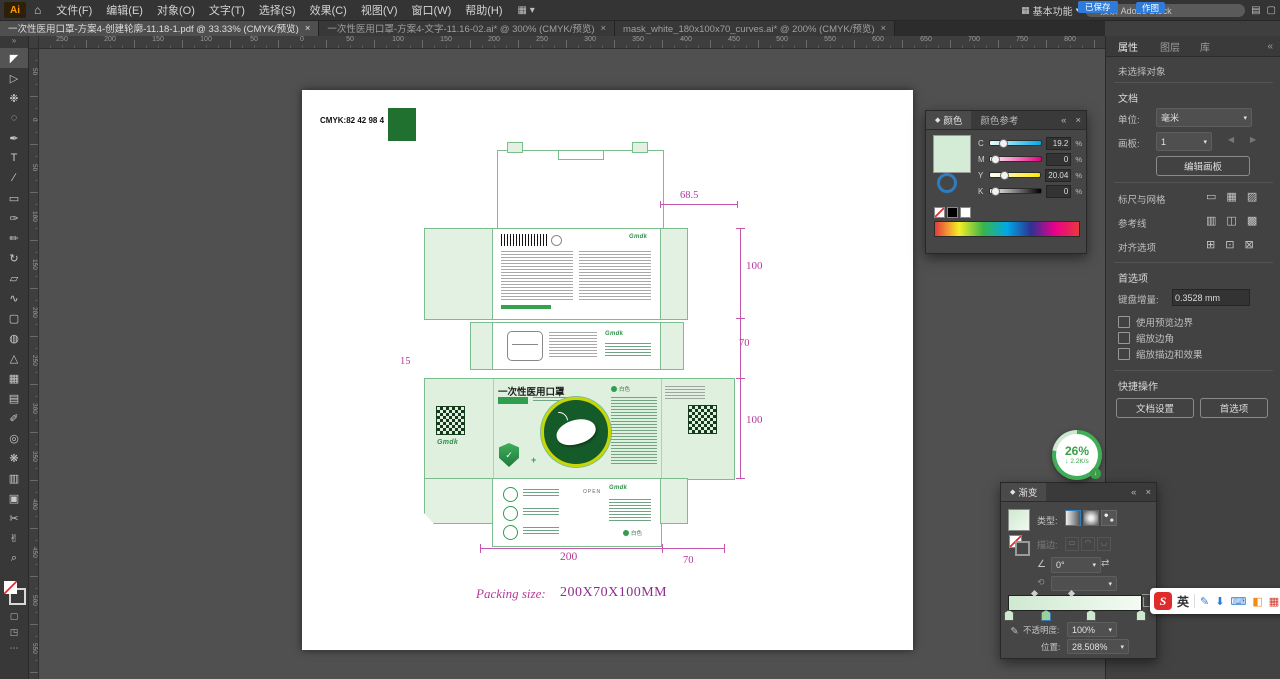 This screenshot has width=1280, height=679. Describe the element at coordinates (33, 363) in the screenshot. I see `vertical-ruler: 50 0 50 100 150 200 250 300 350 400 450 500 550` at that location.